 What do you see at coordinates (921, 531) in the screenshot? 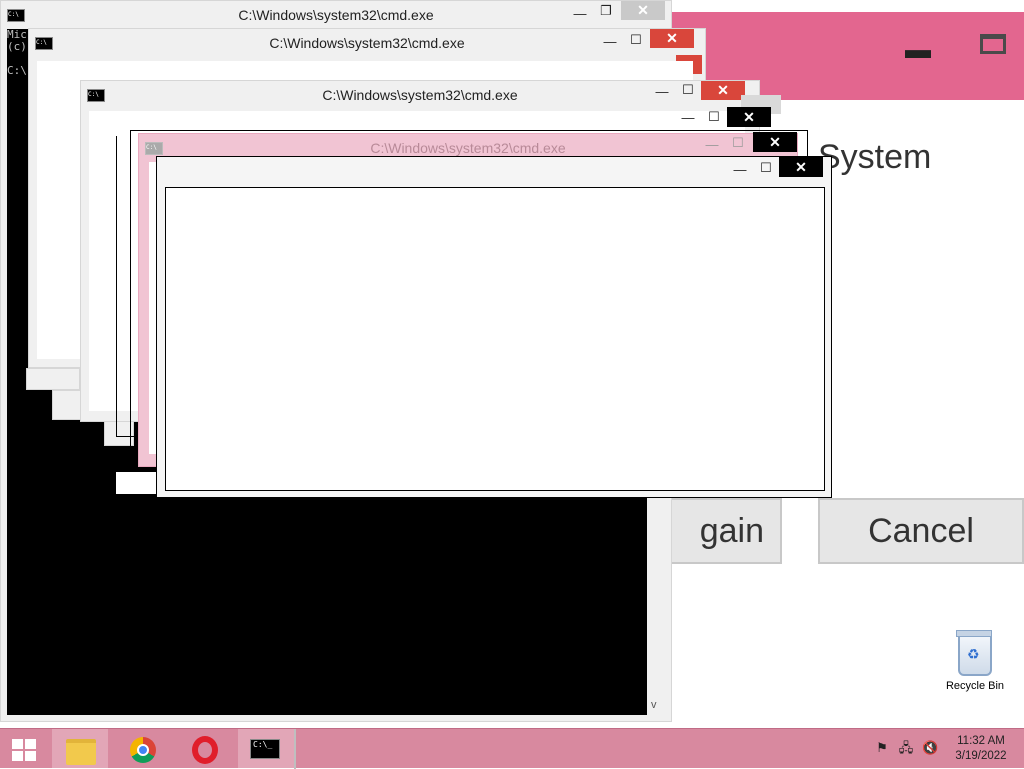
I see `cancel-button: Cancel` at bounding box center [921, 531].